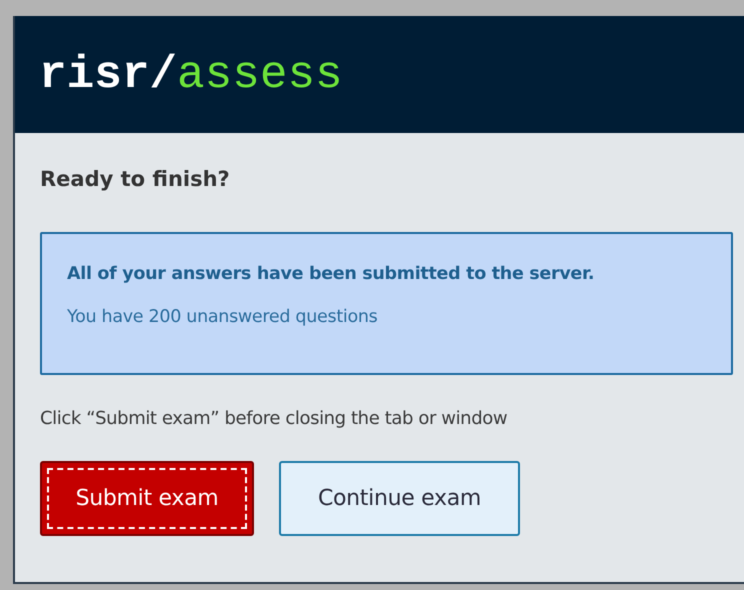  I want to click on dialog-title: Ready to finish?, so click(135, 180).